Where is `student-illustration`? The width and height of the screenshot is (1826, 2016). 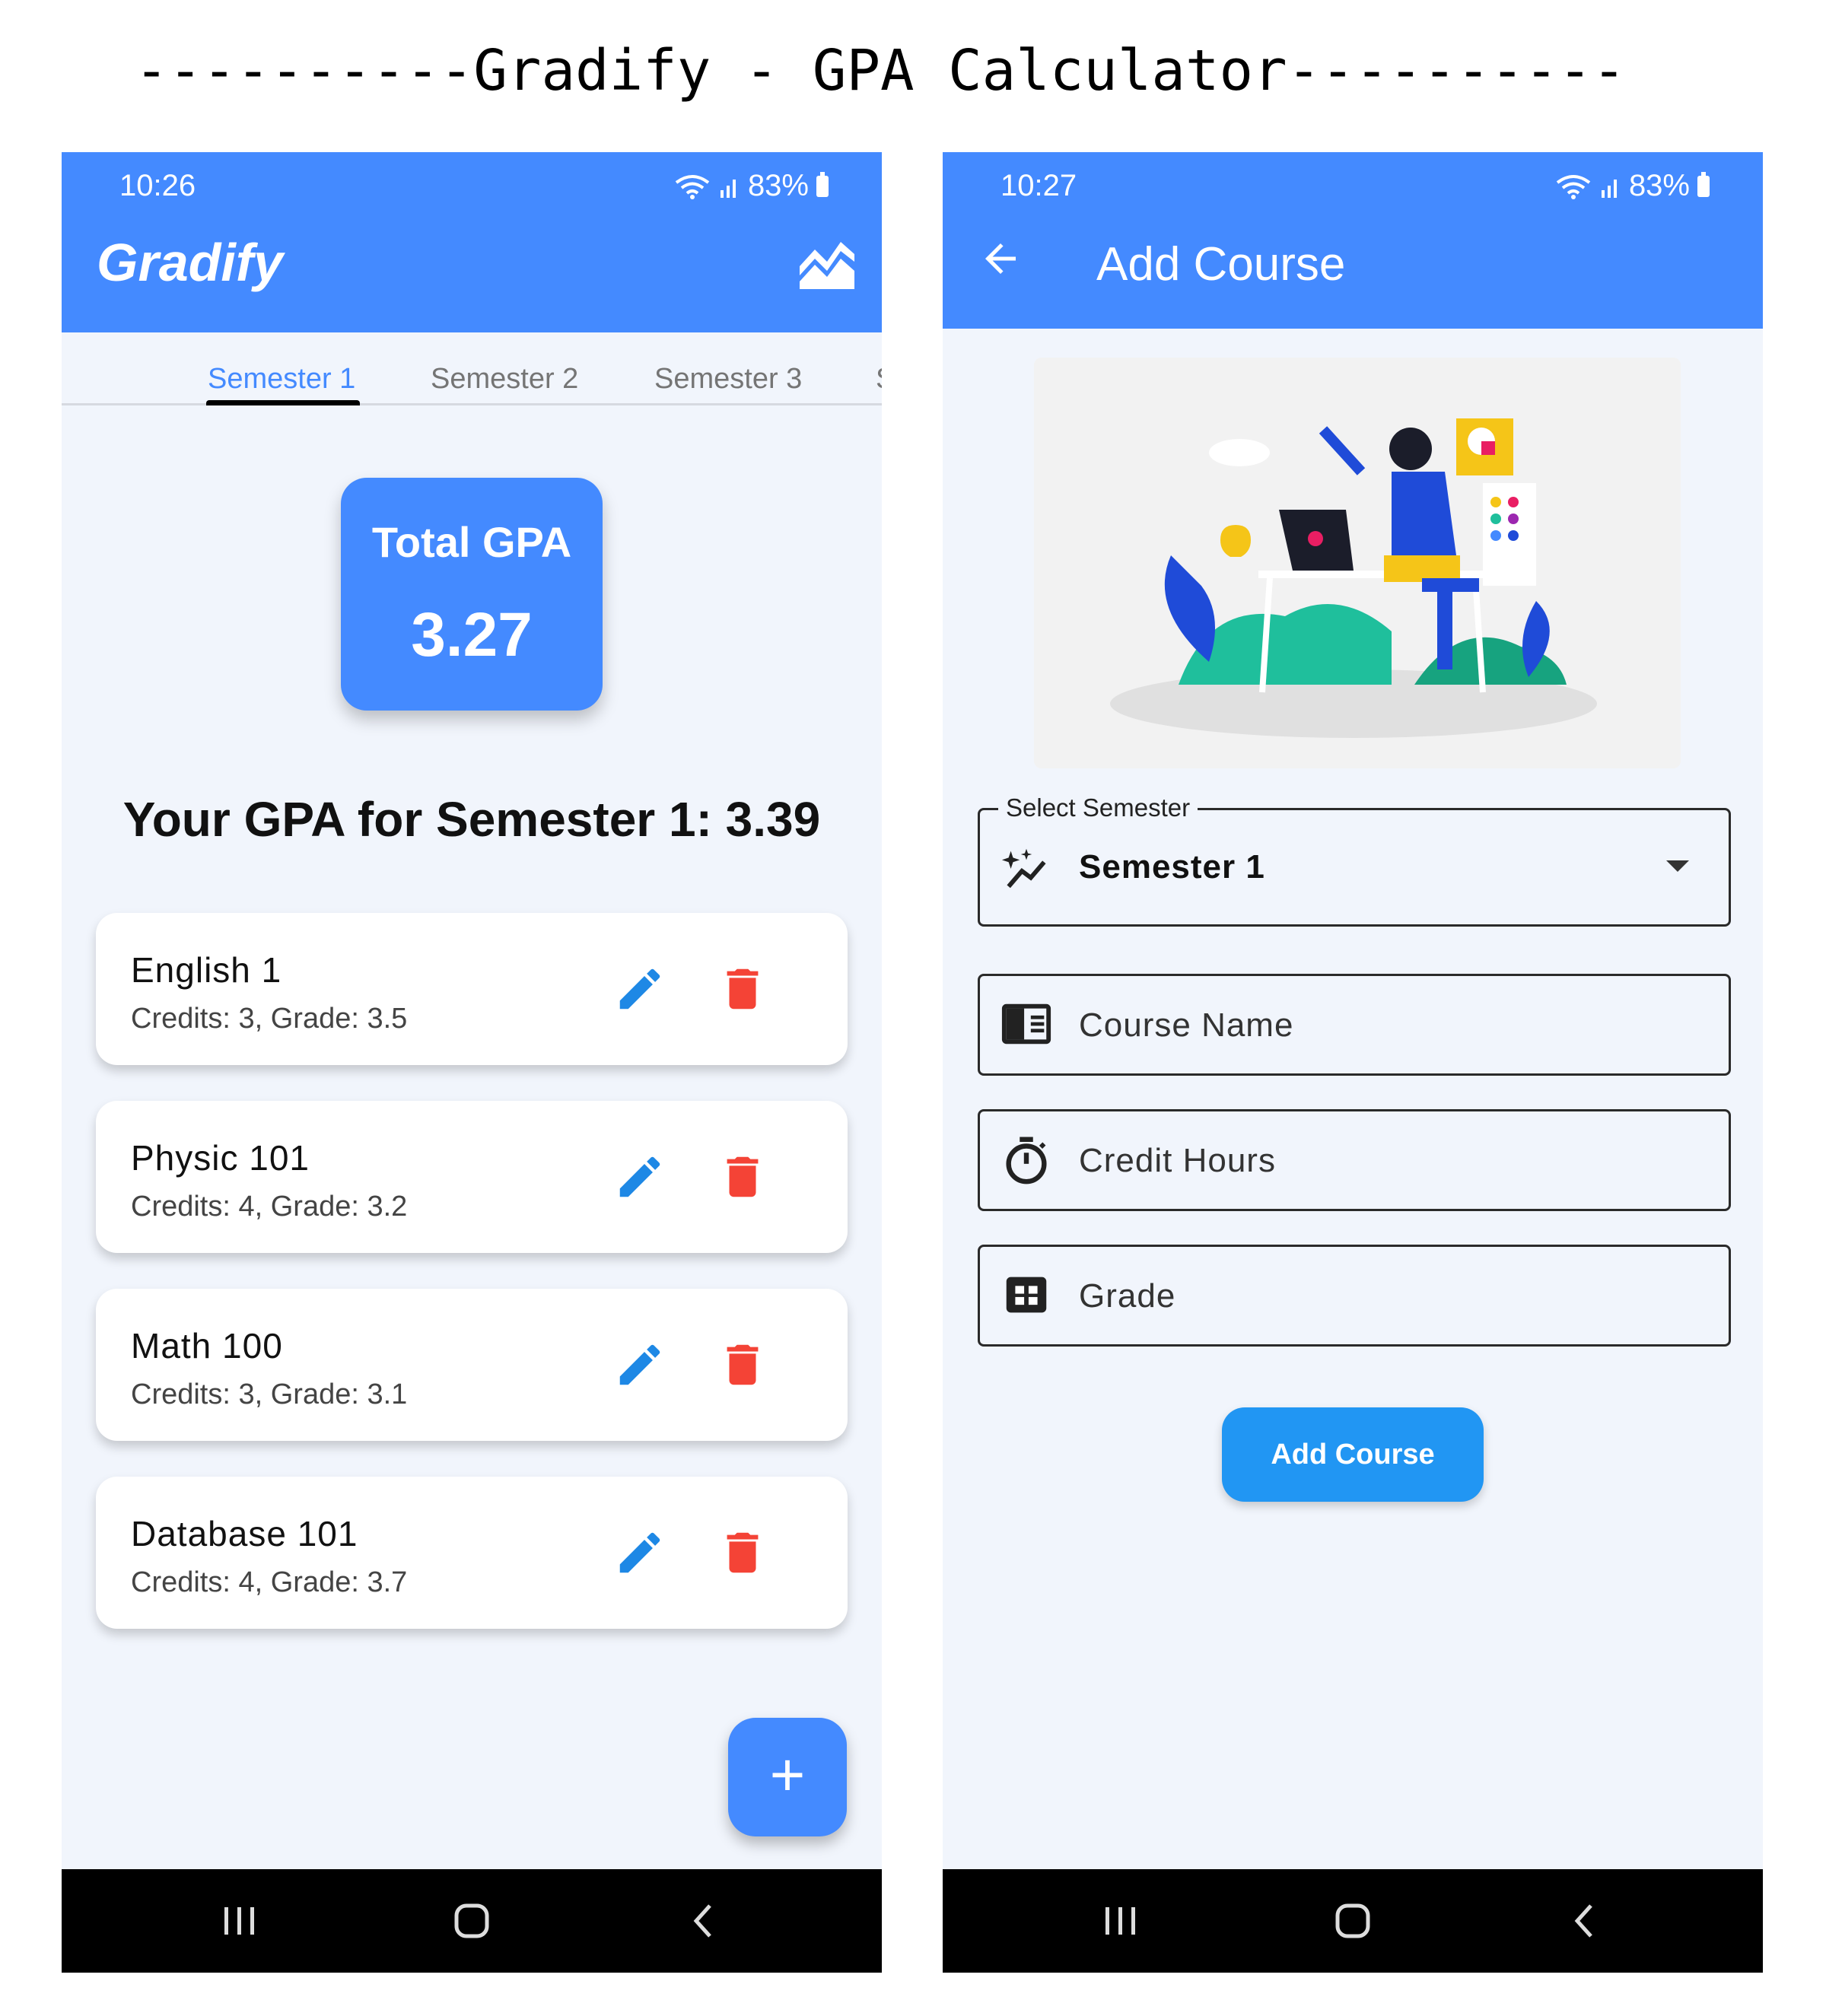
student-illustration is located at coordinates (1357, 563).